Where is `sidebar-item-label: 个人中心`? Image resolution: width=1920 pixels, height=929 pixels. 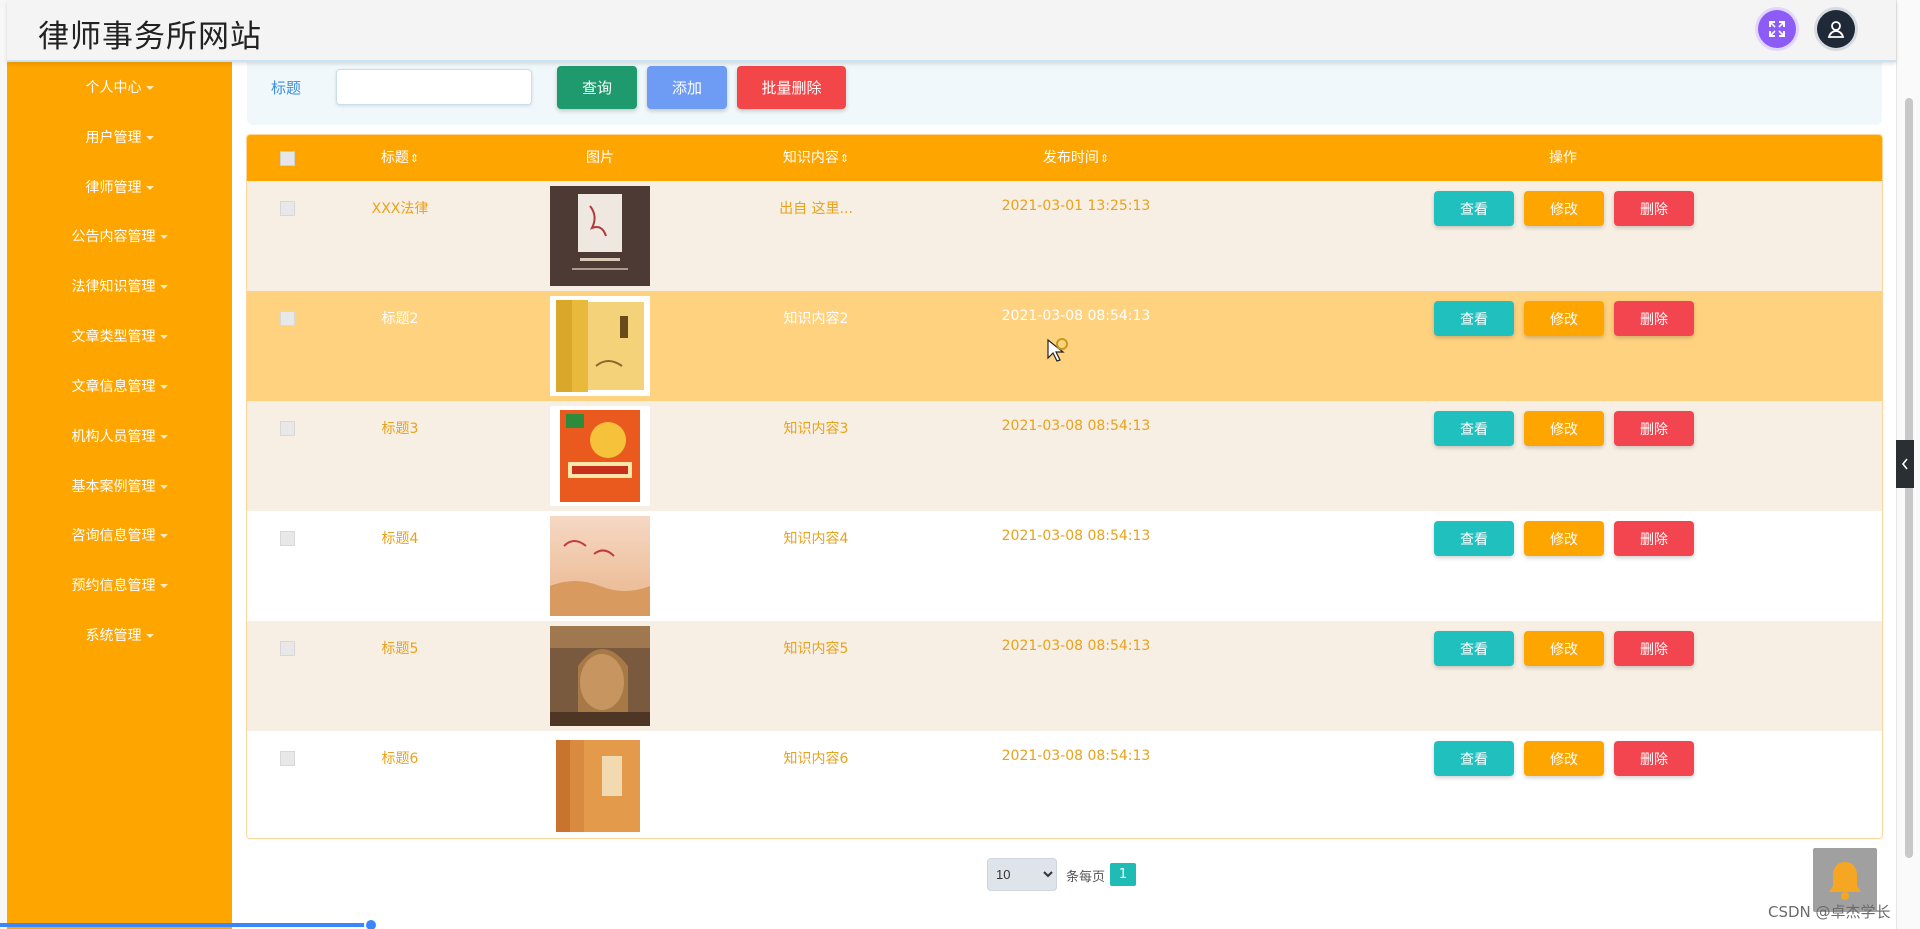
sidebar-item-label: 个人中心 is located at coordinates (113, 88).